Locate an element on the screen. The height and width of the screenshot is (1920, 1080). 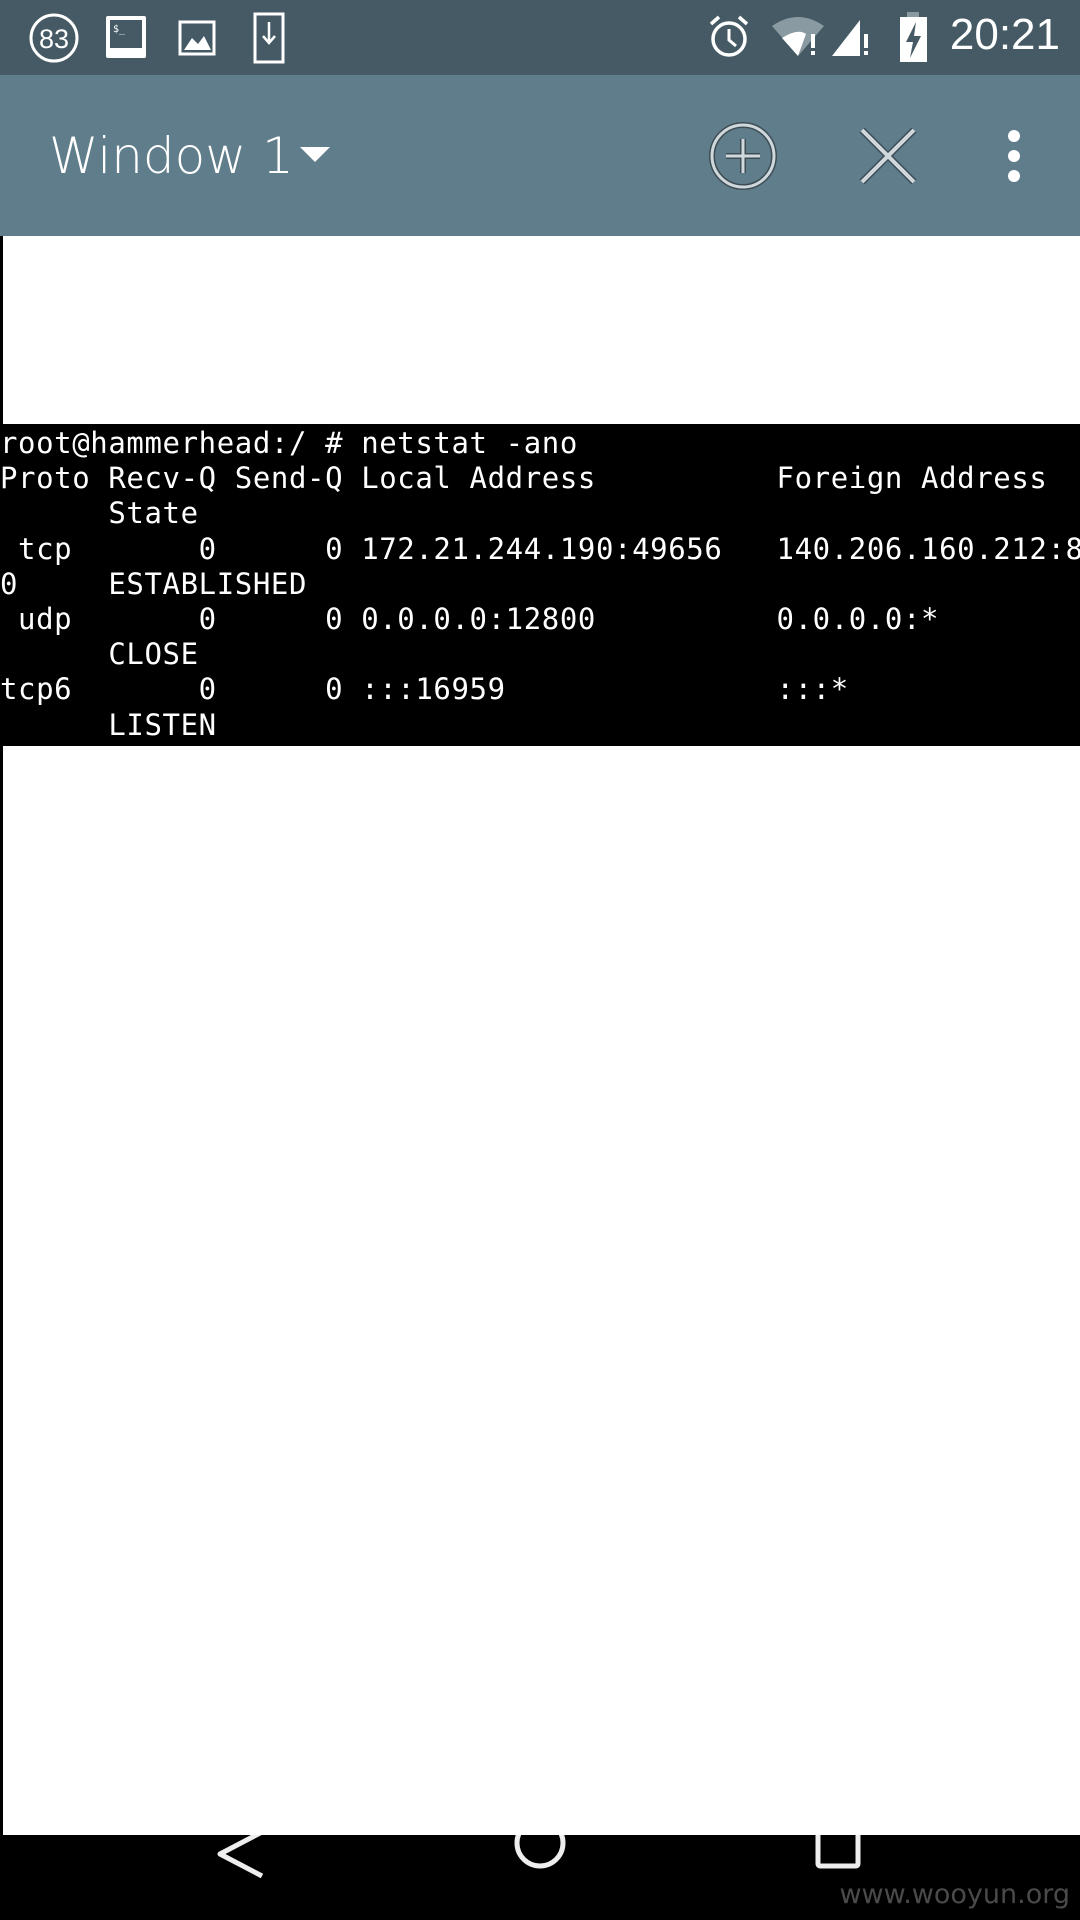
recents-icon is located at coordinates (838, 1849).